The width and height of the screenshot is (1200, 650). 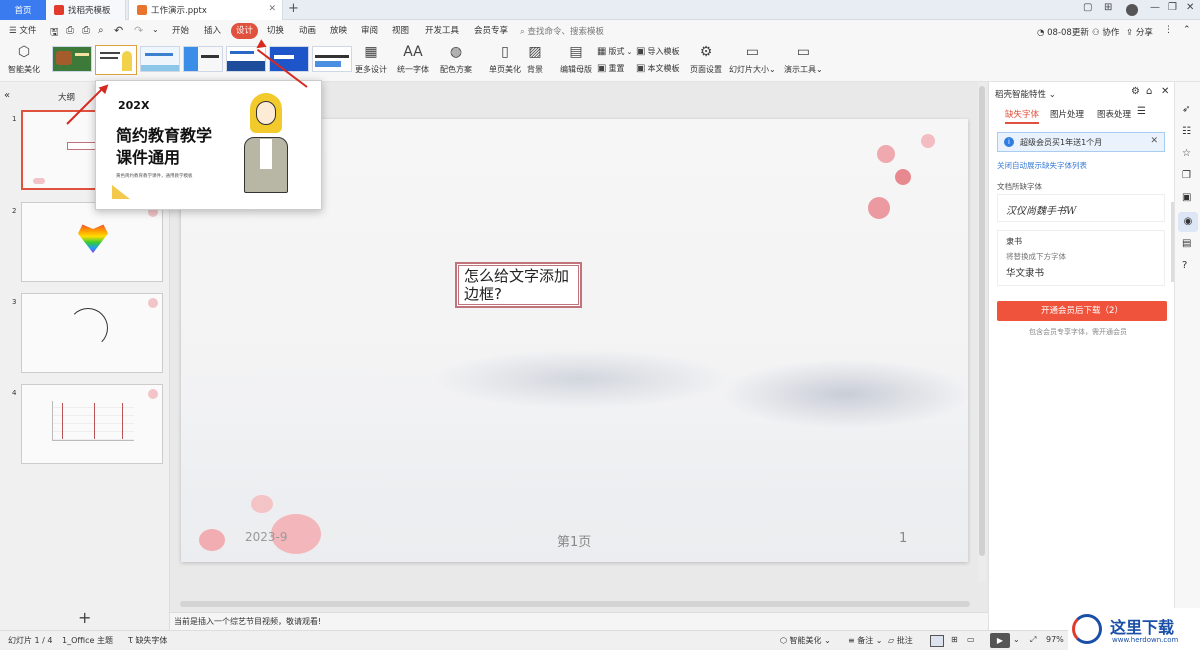 I want to click on avatar, so click(x=1132, y=10).